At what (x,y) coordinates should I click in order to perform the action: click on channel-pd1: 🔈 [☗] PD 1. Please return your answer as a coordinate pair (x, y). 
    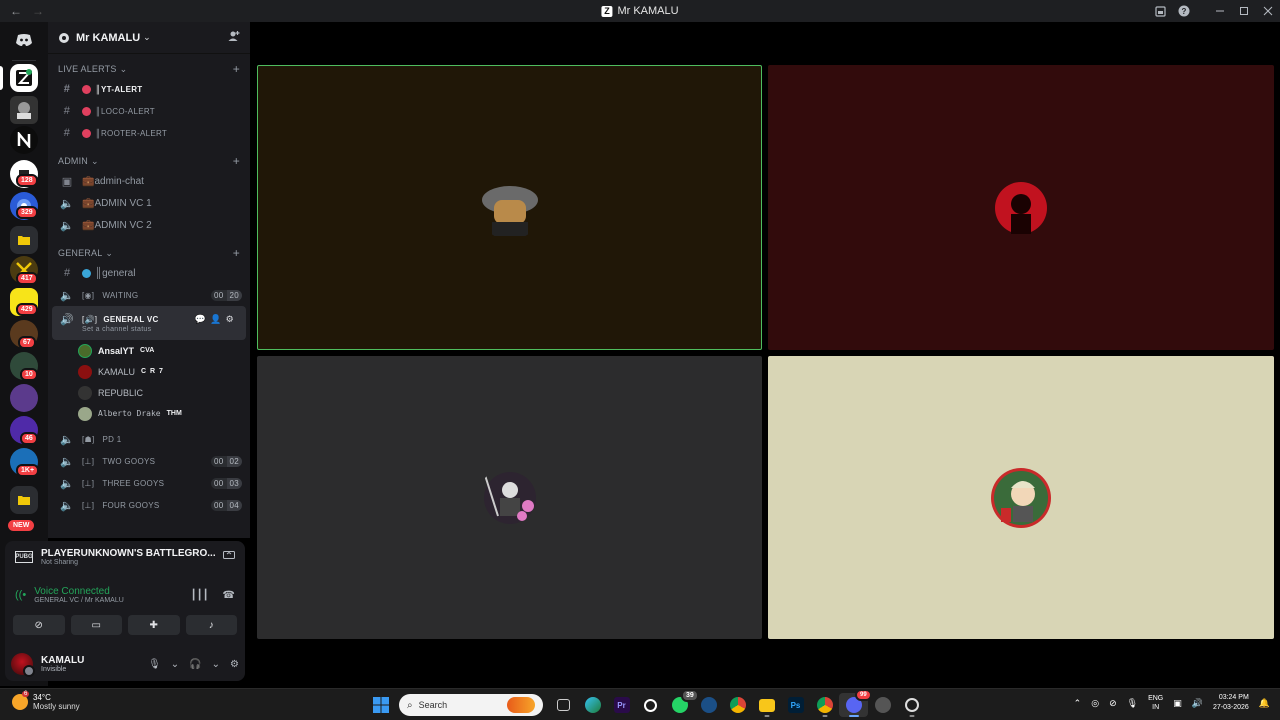
    Looking at the image, I should click on (149, 439).